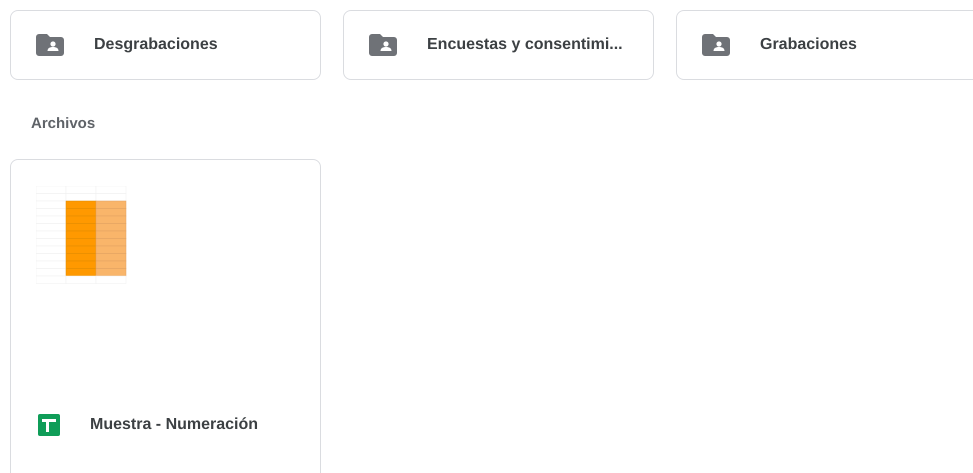 This screenshot has width=973, height=473. What do you see at coordinates (49, 425) in the screenshot?
I see `sheets-icon` at bounding box center [49, 425].